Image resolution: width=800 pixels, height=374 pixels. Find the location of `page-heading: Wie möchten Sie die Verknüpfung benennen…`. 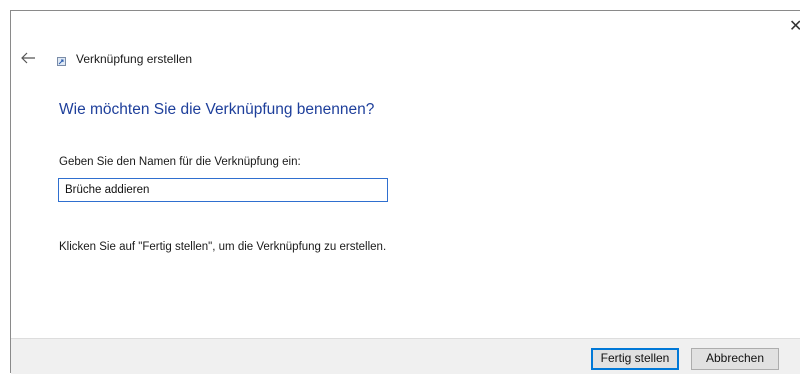

page-heading: Wie möchten Sie die Verknüpfung benennen… is located at coordinates (217, 109).